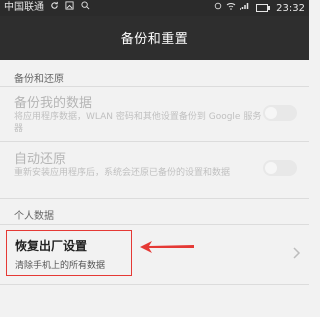 Image resolution: width=320 pixels, height=317 pixels. Describe the element at coordinates (280, 113) in the screenshot. I see `backup-data-toggle` at that location.